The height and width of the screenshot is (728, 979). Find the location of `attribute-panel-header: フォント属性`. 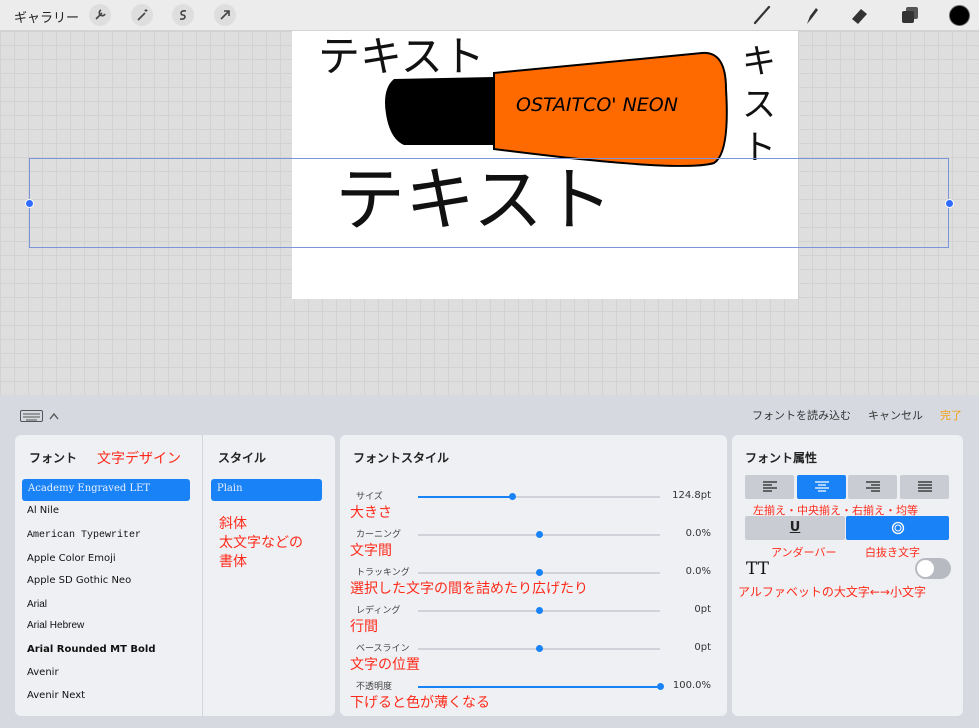

attribute-panel-header: フォント属性 is located at coordinates (781, 458).